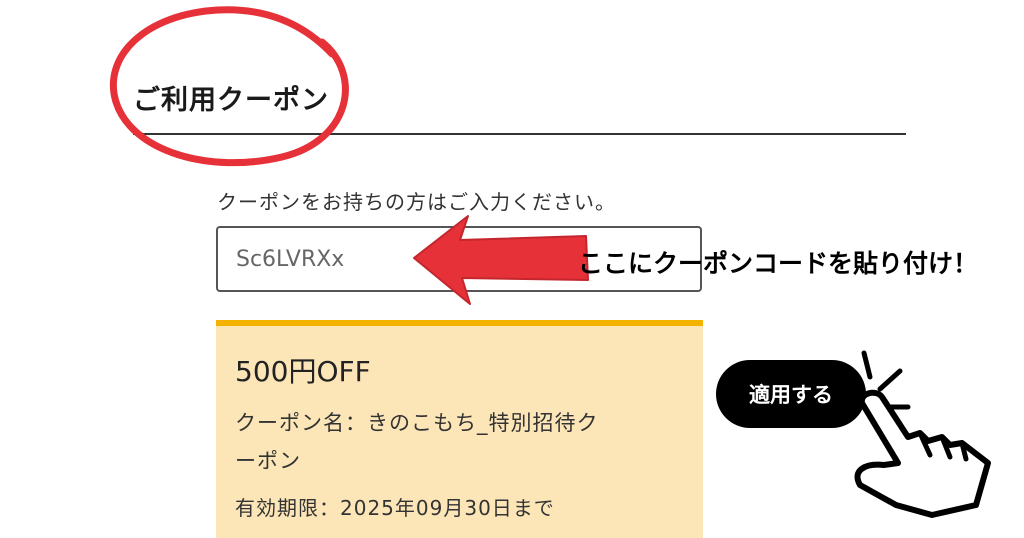 The height and width of the screenshot is (538, 1024). What do you see at coordinates (459, 442) in the screenshot?
I see `coupon-name: クーポン名：きのこもち_特別招待ク ーポン` at bounding box center [459, 442].